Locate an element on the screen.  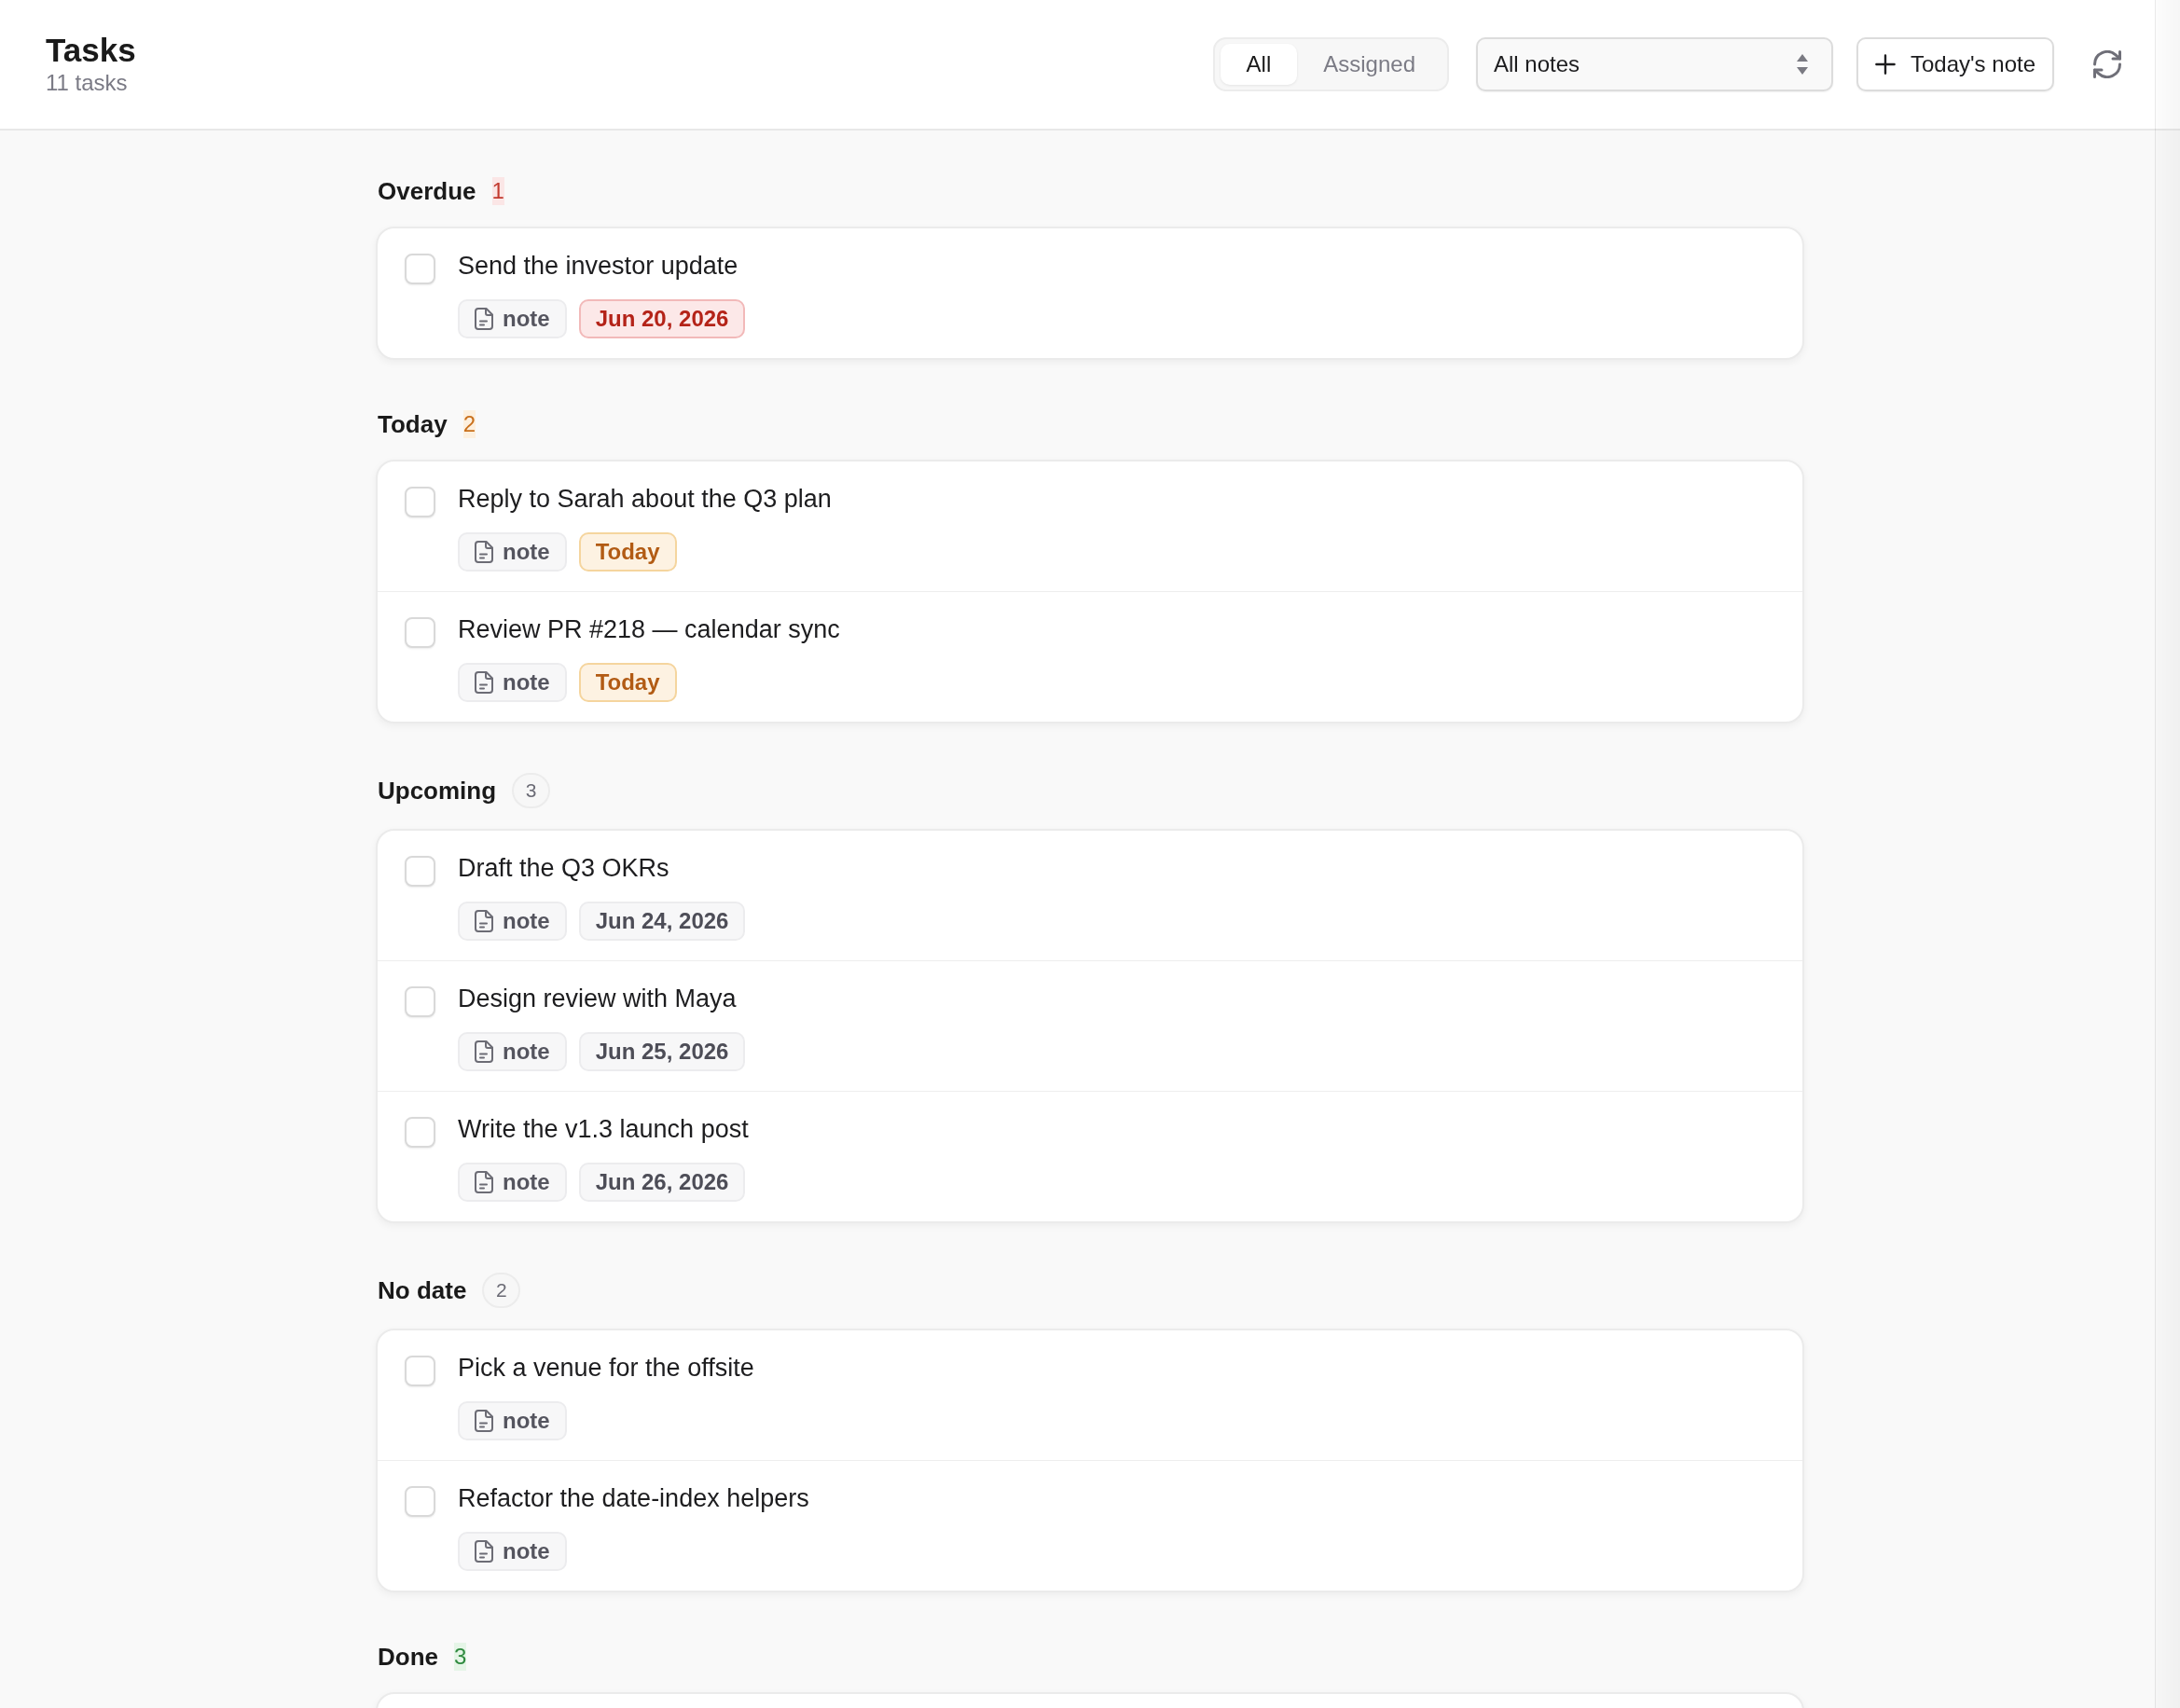
refresh-icon is located at coordinates (2107, 64).